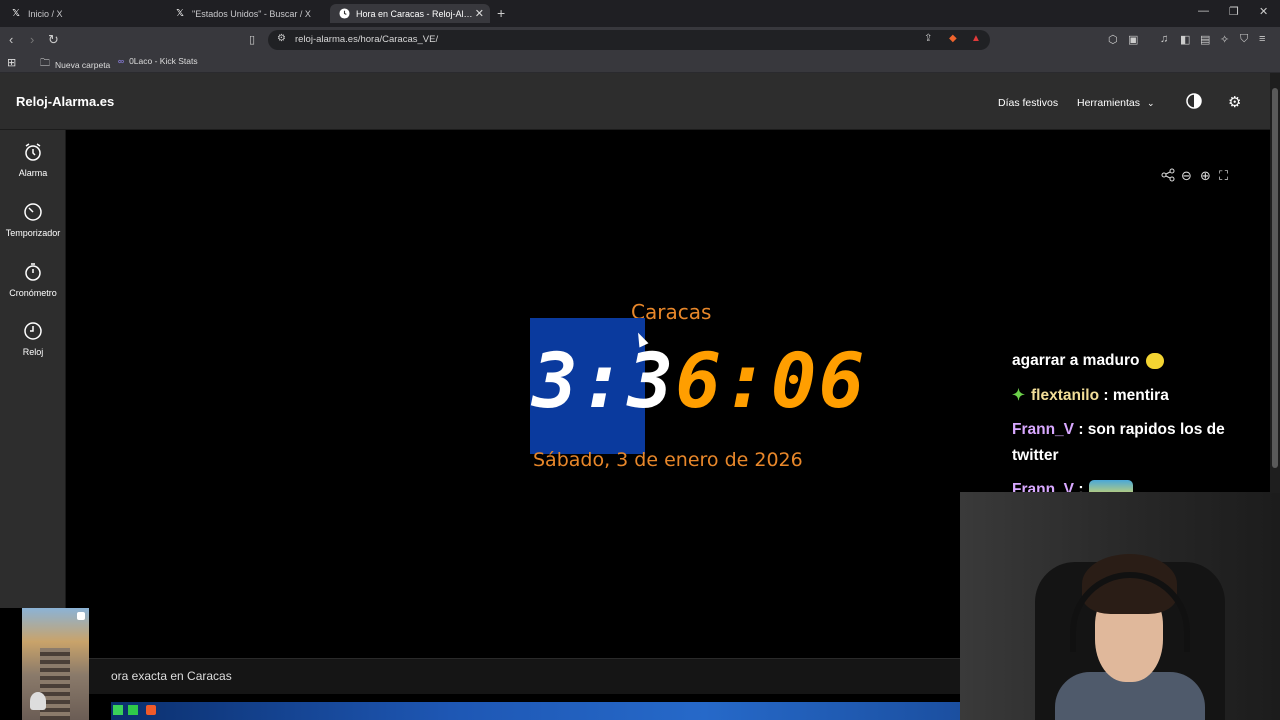  I want to click on leo-ai-icon: ✧, so click(1224, 39).